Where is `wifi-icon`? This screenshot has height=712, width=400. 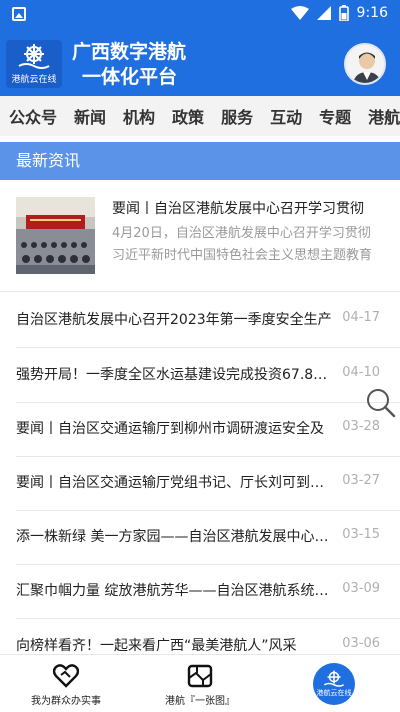 wifi-icon is located at coordinates (299, 13).